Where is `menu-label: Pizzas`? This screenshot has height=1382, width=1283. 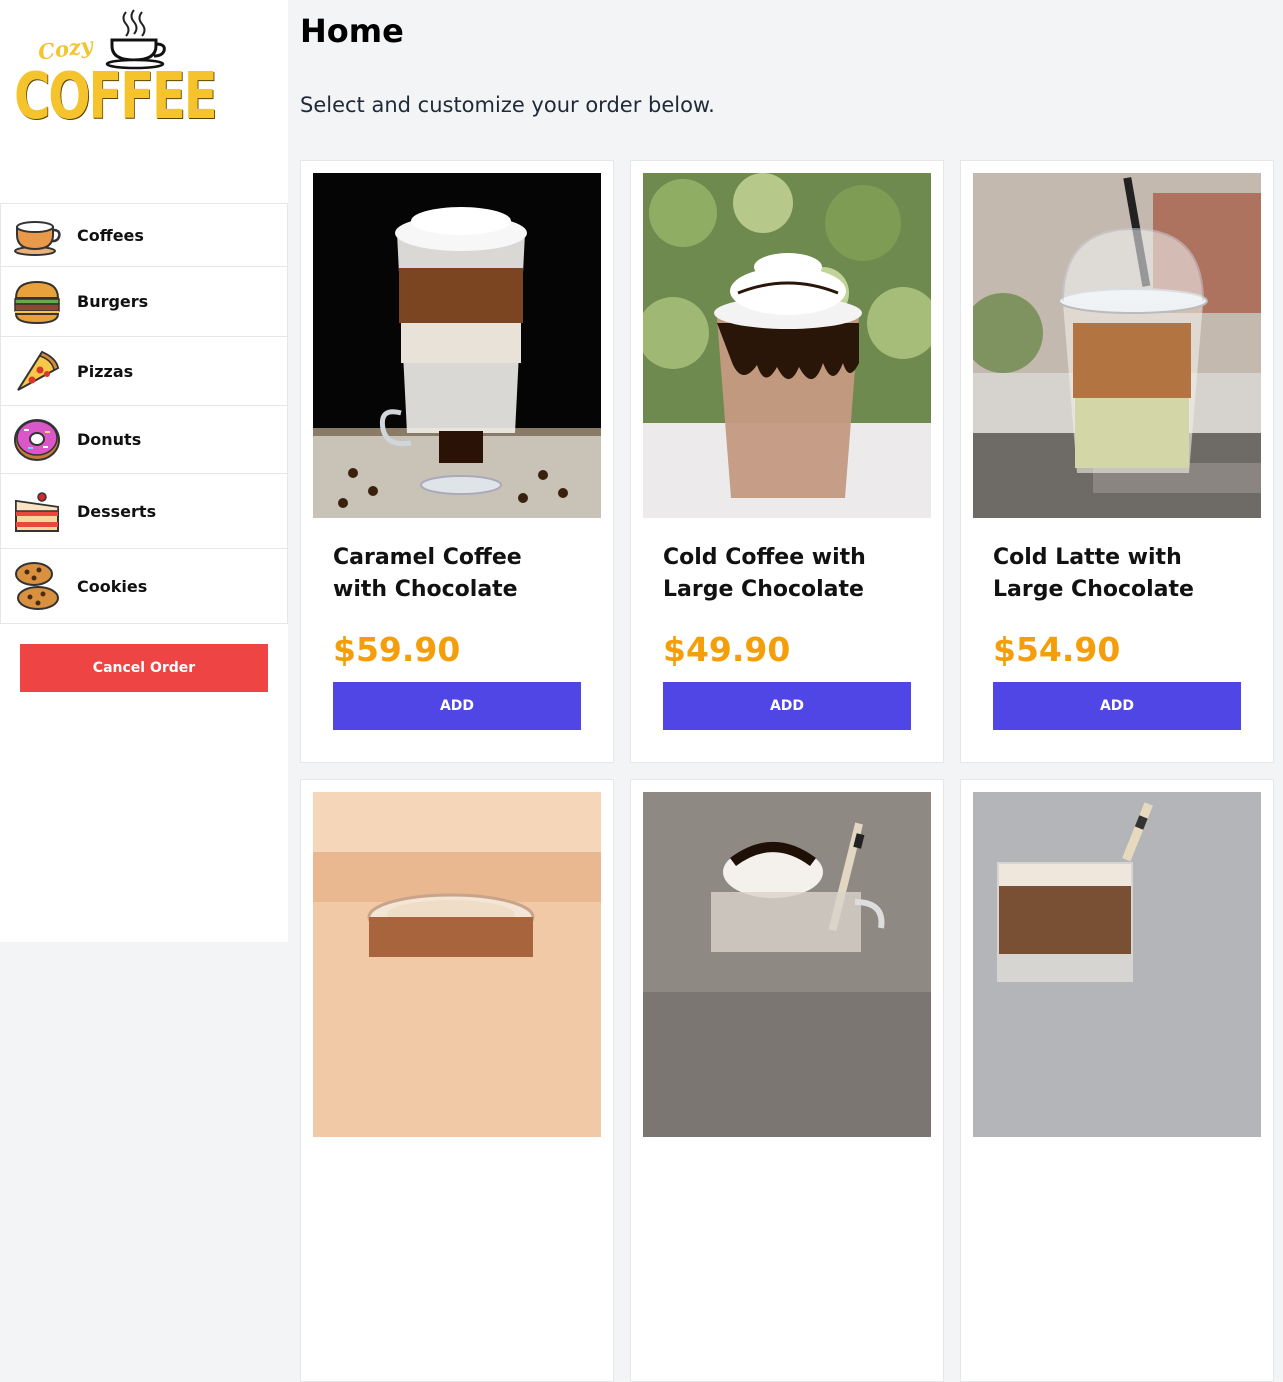
menu-label: Pizzas is located at coordinates (105, 371).